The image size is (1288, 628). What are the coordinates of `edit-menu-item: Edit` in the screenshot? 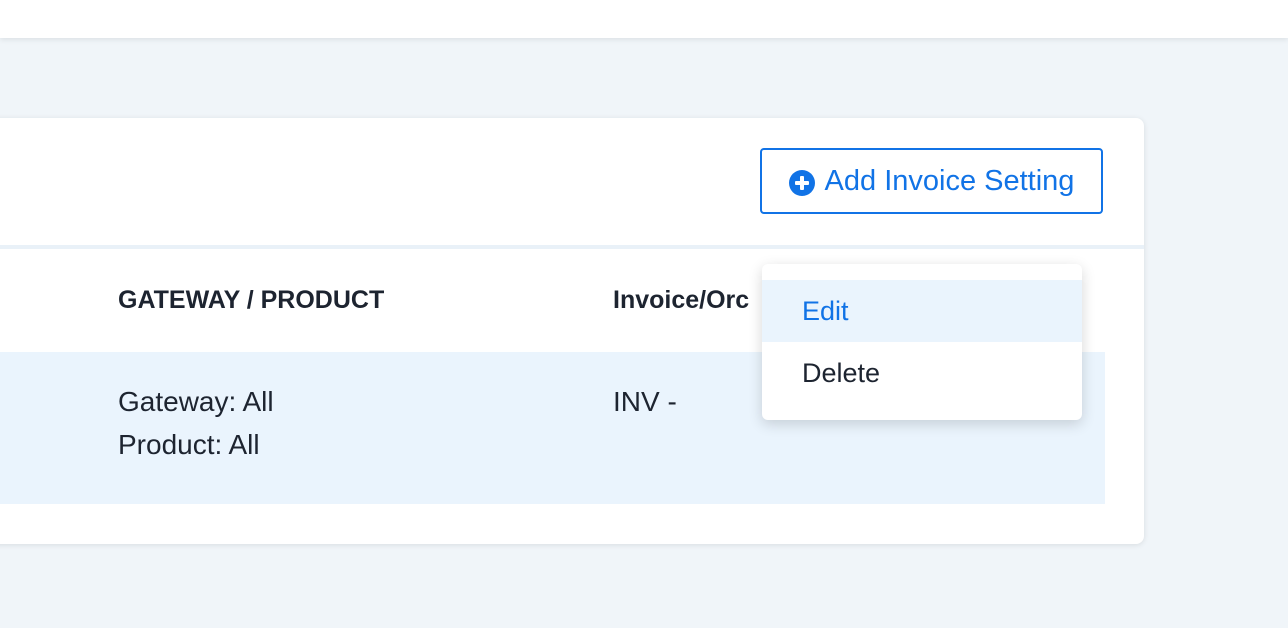 It's located at (922, 311).